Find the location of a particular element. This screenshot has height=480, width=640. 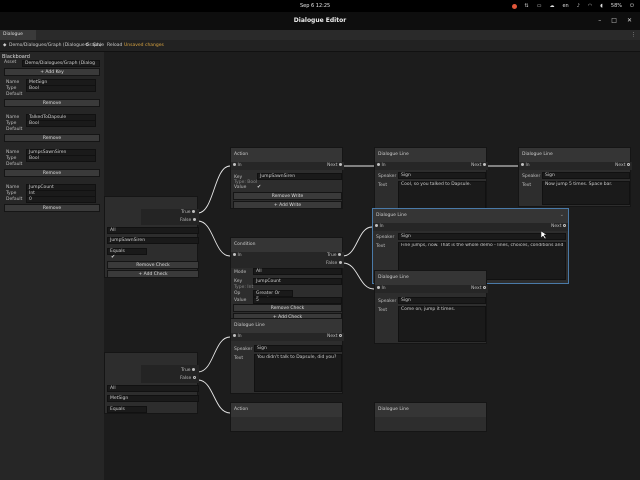

value-field: 5 is located at coordinates (297, 300).